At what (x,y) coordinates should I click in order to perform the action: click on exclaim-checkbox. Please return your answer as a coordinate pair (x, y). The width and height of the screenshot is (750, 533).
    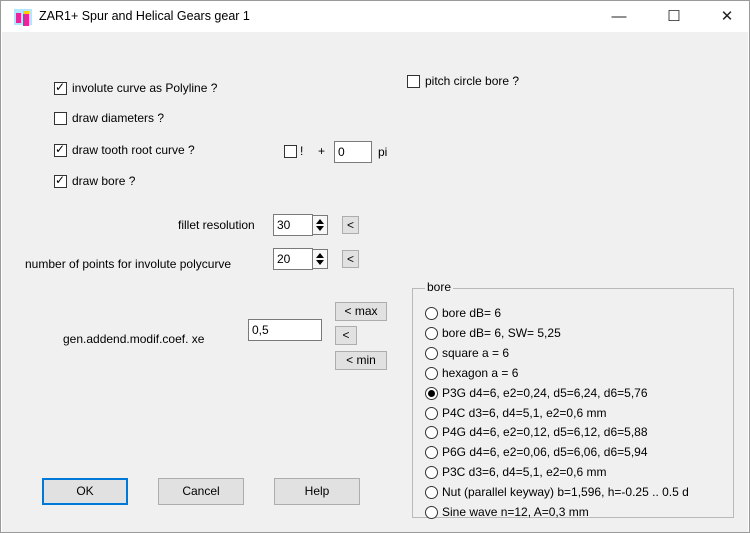
    Looking at the image, I should click on (290, 151).